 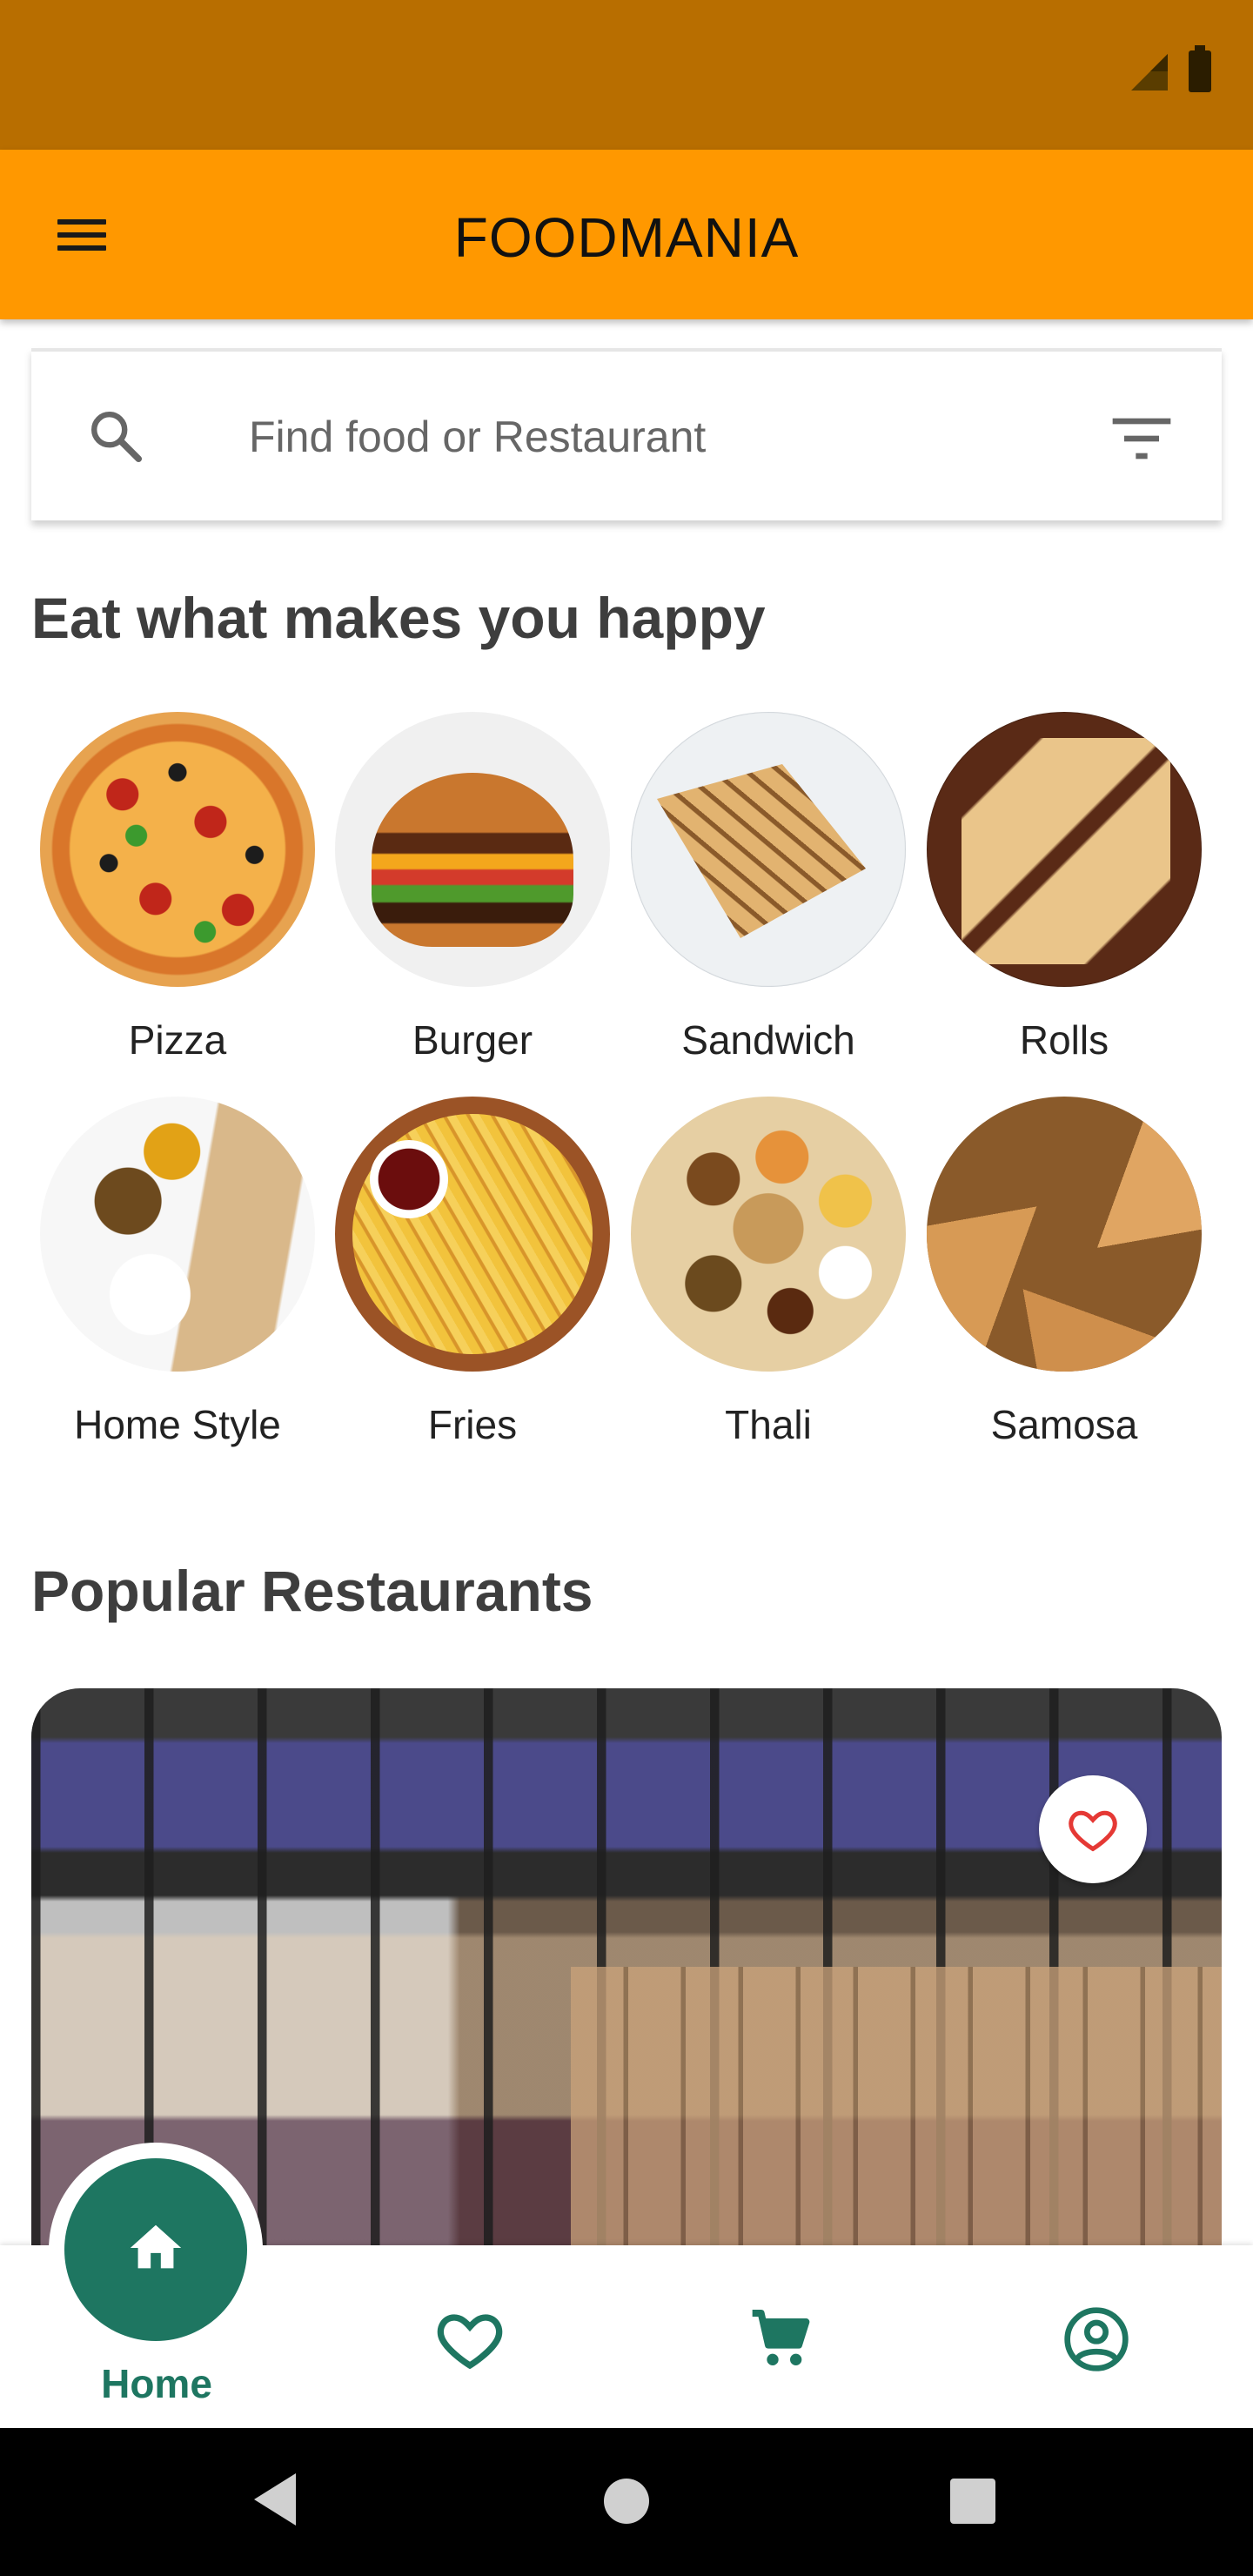 What do you see at coordinates (1064, 1234) in the screenshot?
I see `samosa-image` at bounding box center [1064, 1234].